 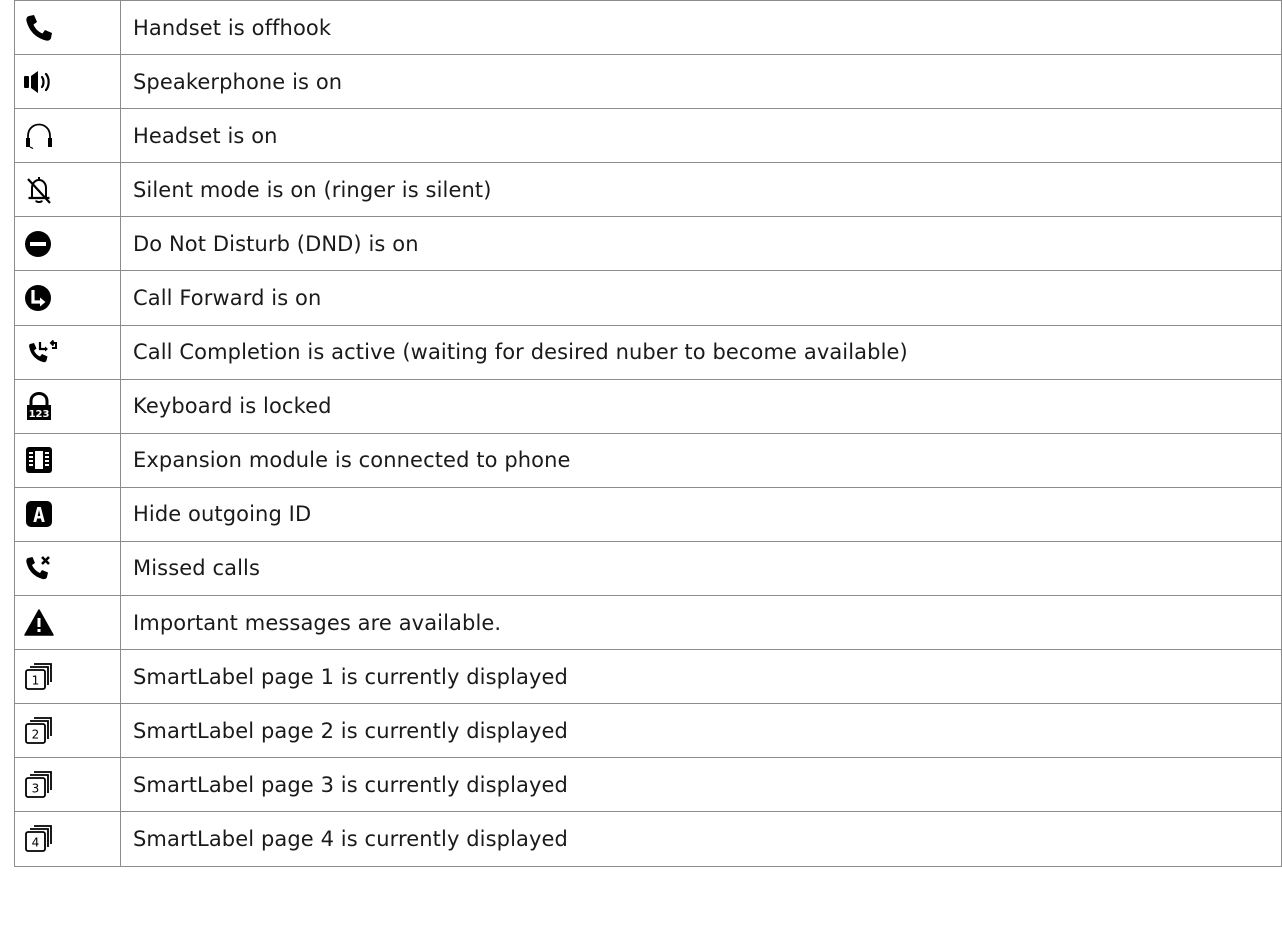 I want to click on table-row: 123 Keyboard is locked, so click(x=648, y=406).